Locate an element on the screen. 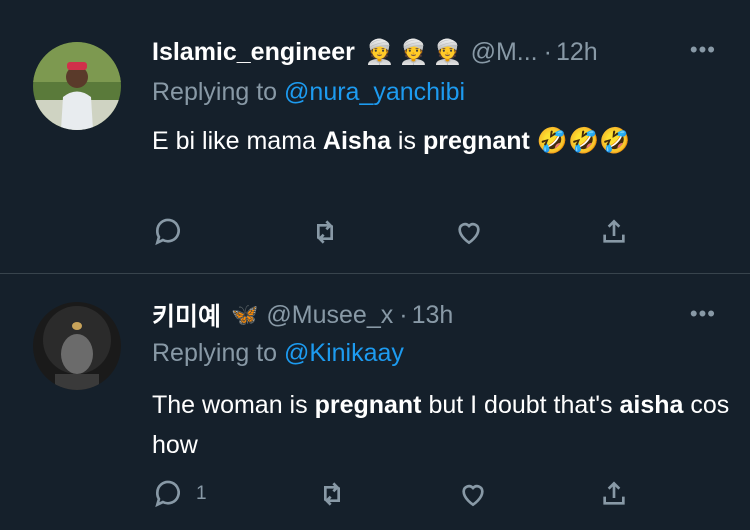 Image resolution: width=750 pixels, height=530 pixels. tweet-text-part: but I doubt that's is located at coordinates (520, 405).